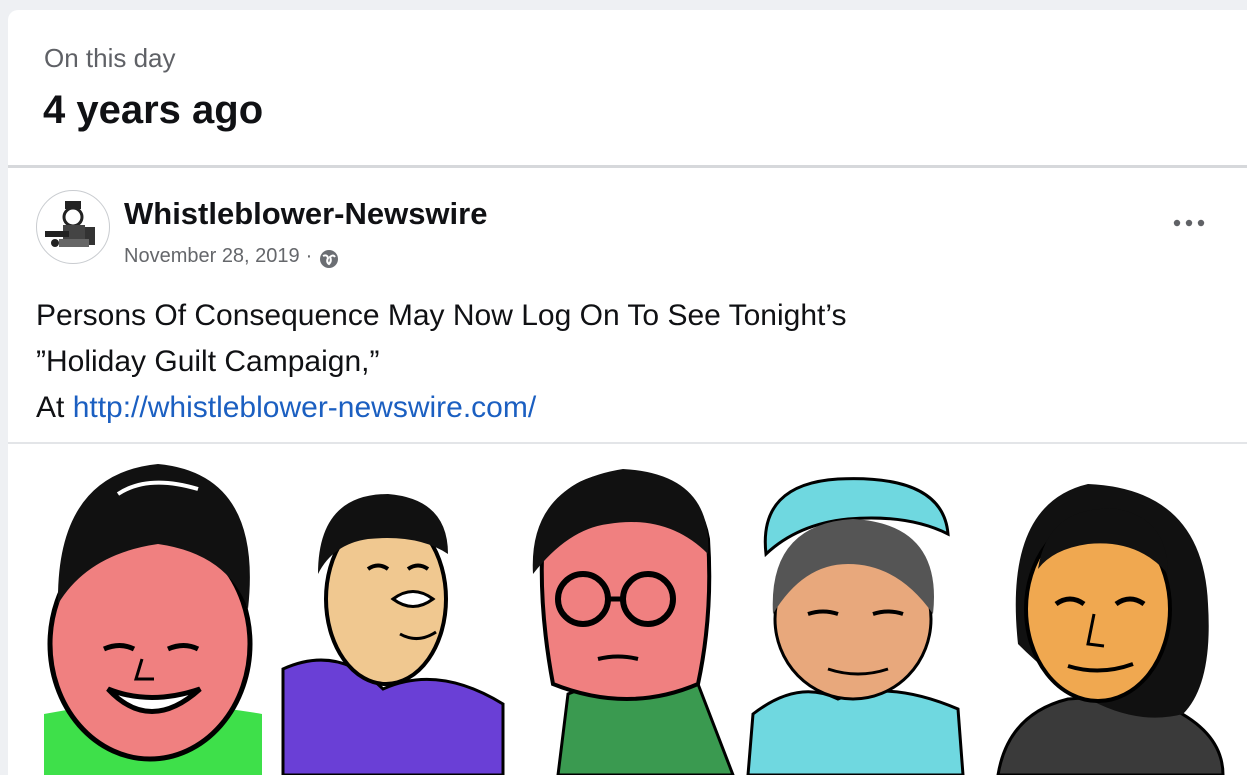 The height and width of the screenshot is (775, 1247). What do you see at coordinates (329, 259) in the screenshot?
I see `globe-icon` at bounding box center [329, 259].